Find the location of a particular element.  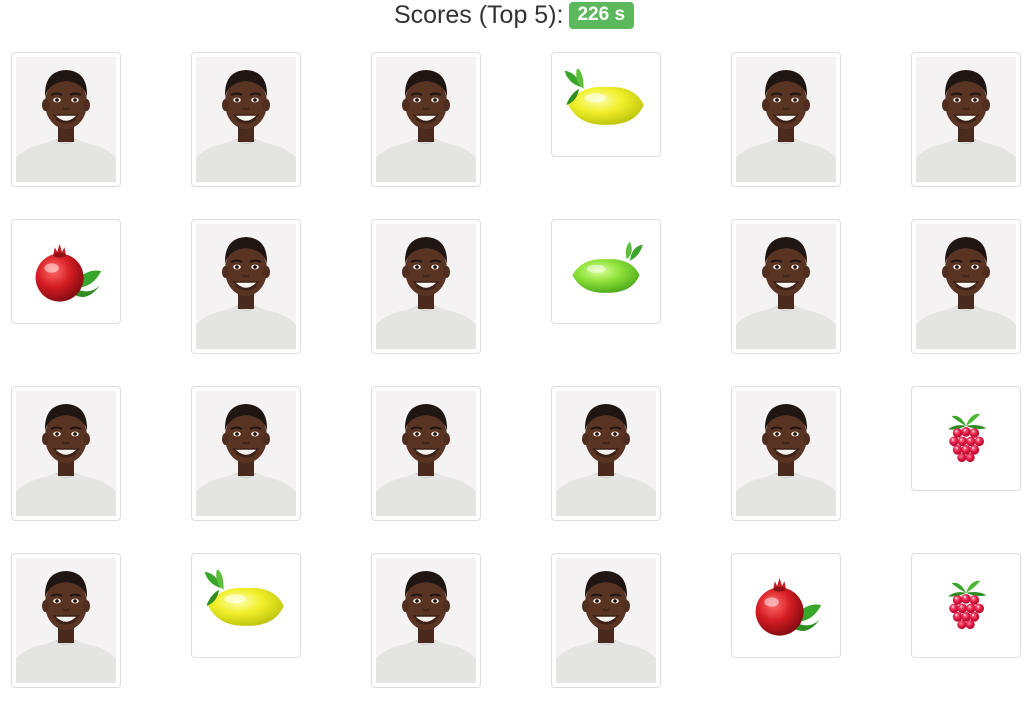

lime-icon is located at coordinates (606, 272).